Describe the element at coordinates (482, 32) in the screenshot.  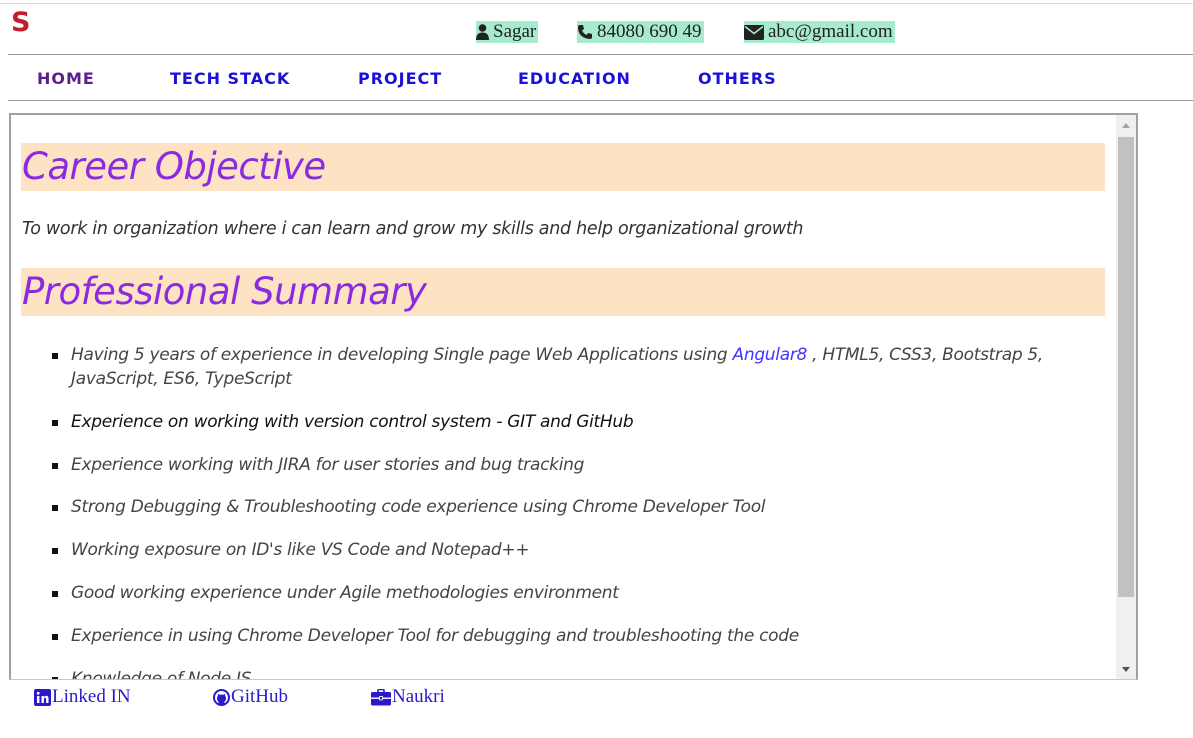
I see `user-icon` at that location.